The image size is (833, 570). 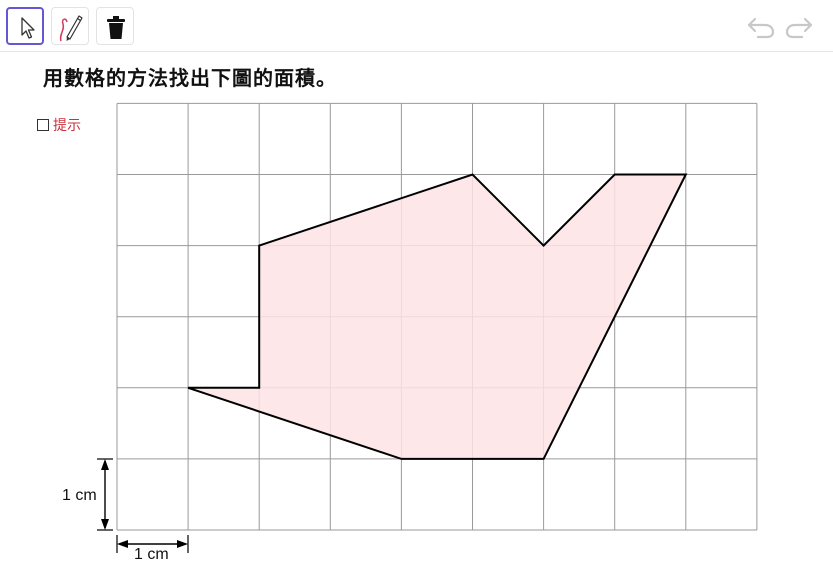 I want to click on horizontal-dimension-marker, so click(x=152, y=544).